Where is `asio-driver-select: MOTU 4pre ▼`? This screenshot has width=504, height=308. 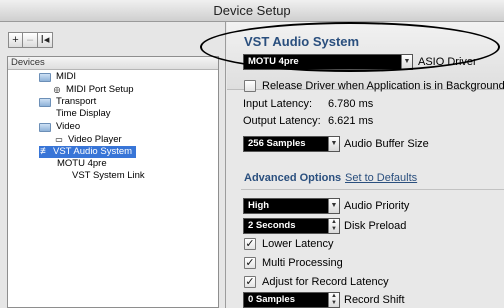 asio-driver-select: MOTU 4pre ▼ is located at coordinates (328, 62).